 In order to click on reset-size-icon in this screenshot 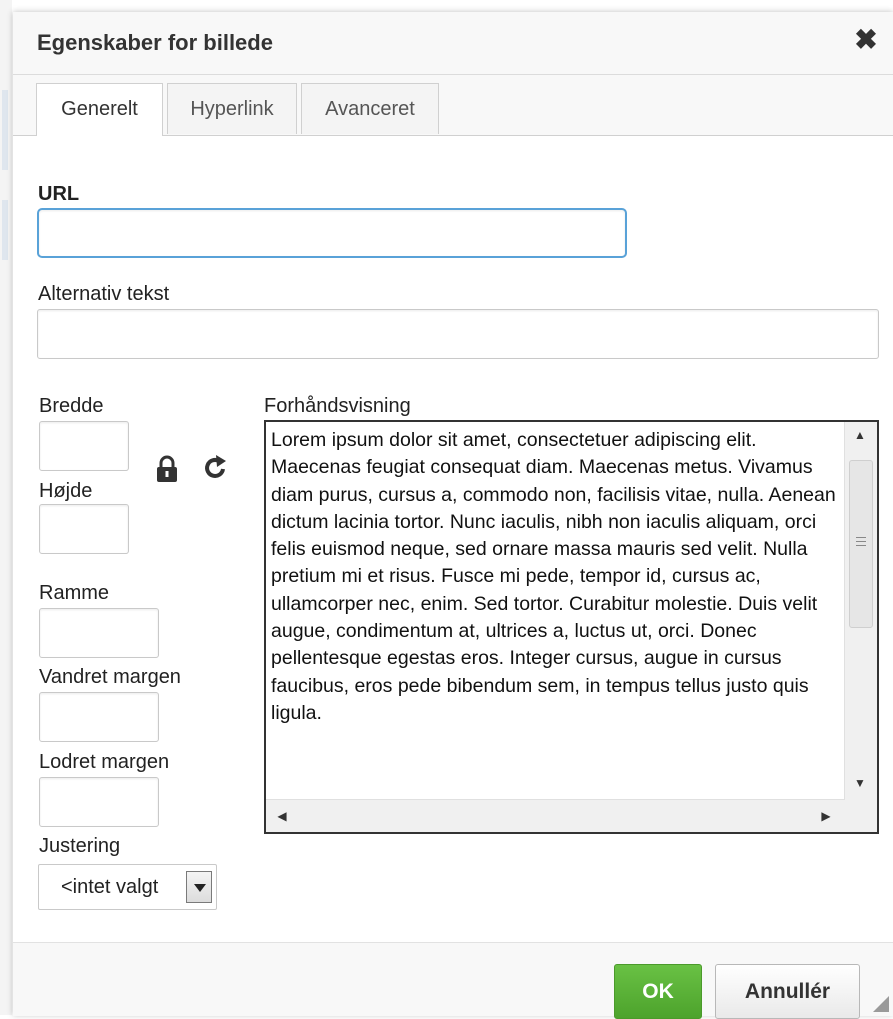, I will do `click(216, 467)`.